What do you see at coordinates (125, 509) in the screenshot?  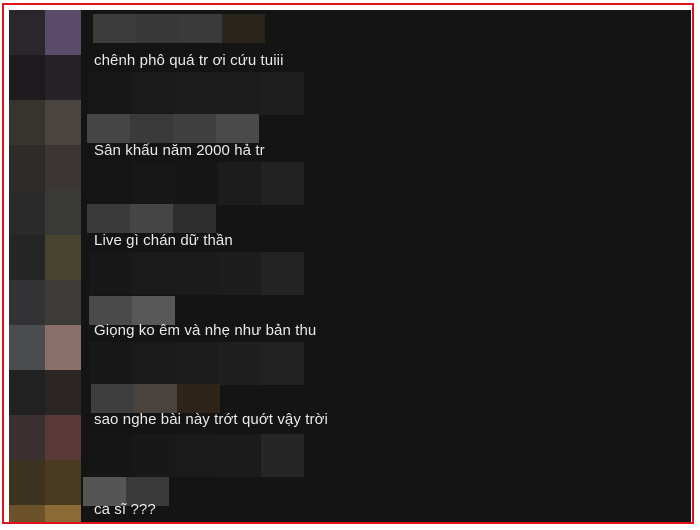 I see `comment-text: ca sĩ ???` at bounding box center [125, 509].